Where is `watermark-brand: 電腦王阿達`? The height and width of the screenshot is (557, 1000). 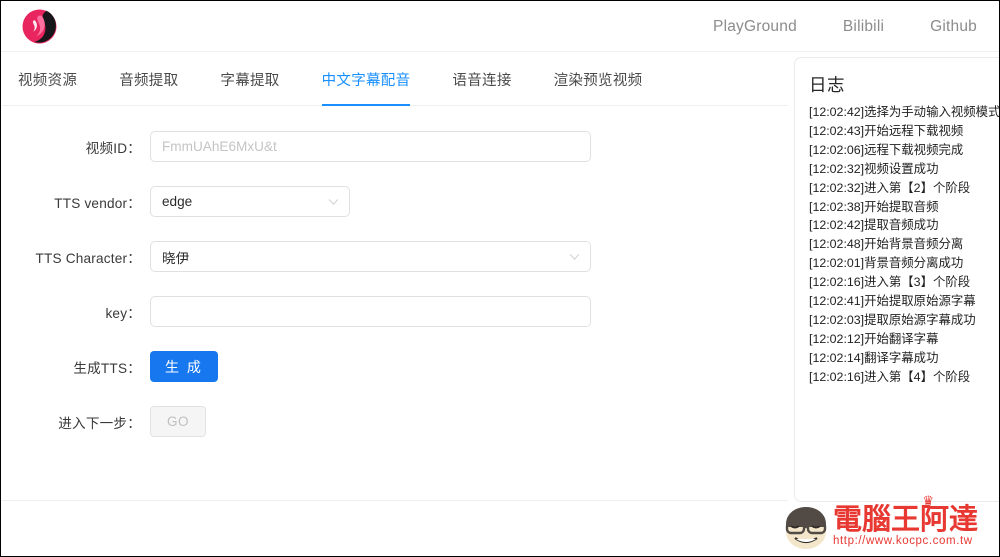 watermark-brand: 電腦王阿達 is located at coordinates (906, 519).